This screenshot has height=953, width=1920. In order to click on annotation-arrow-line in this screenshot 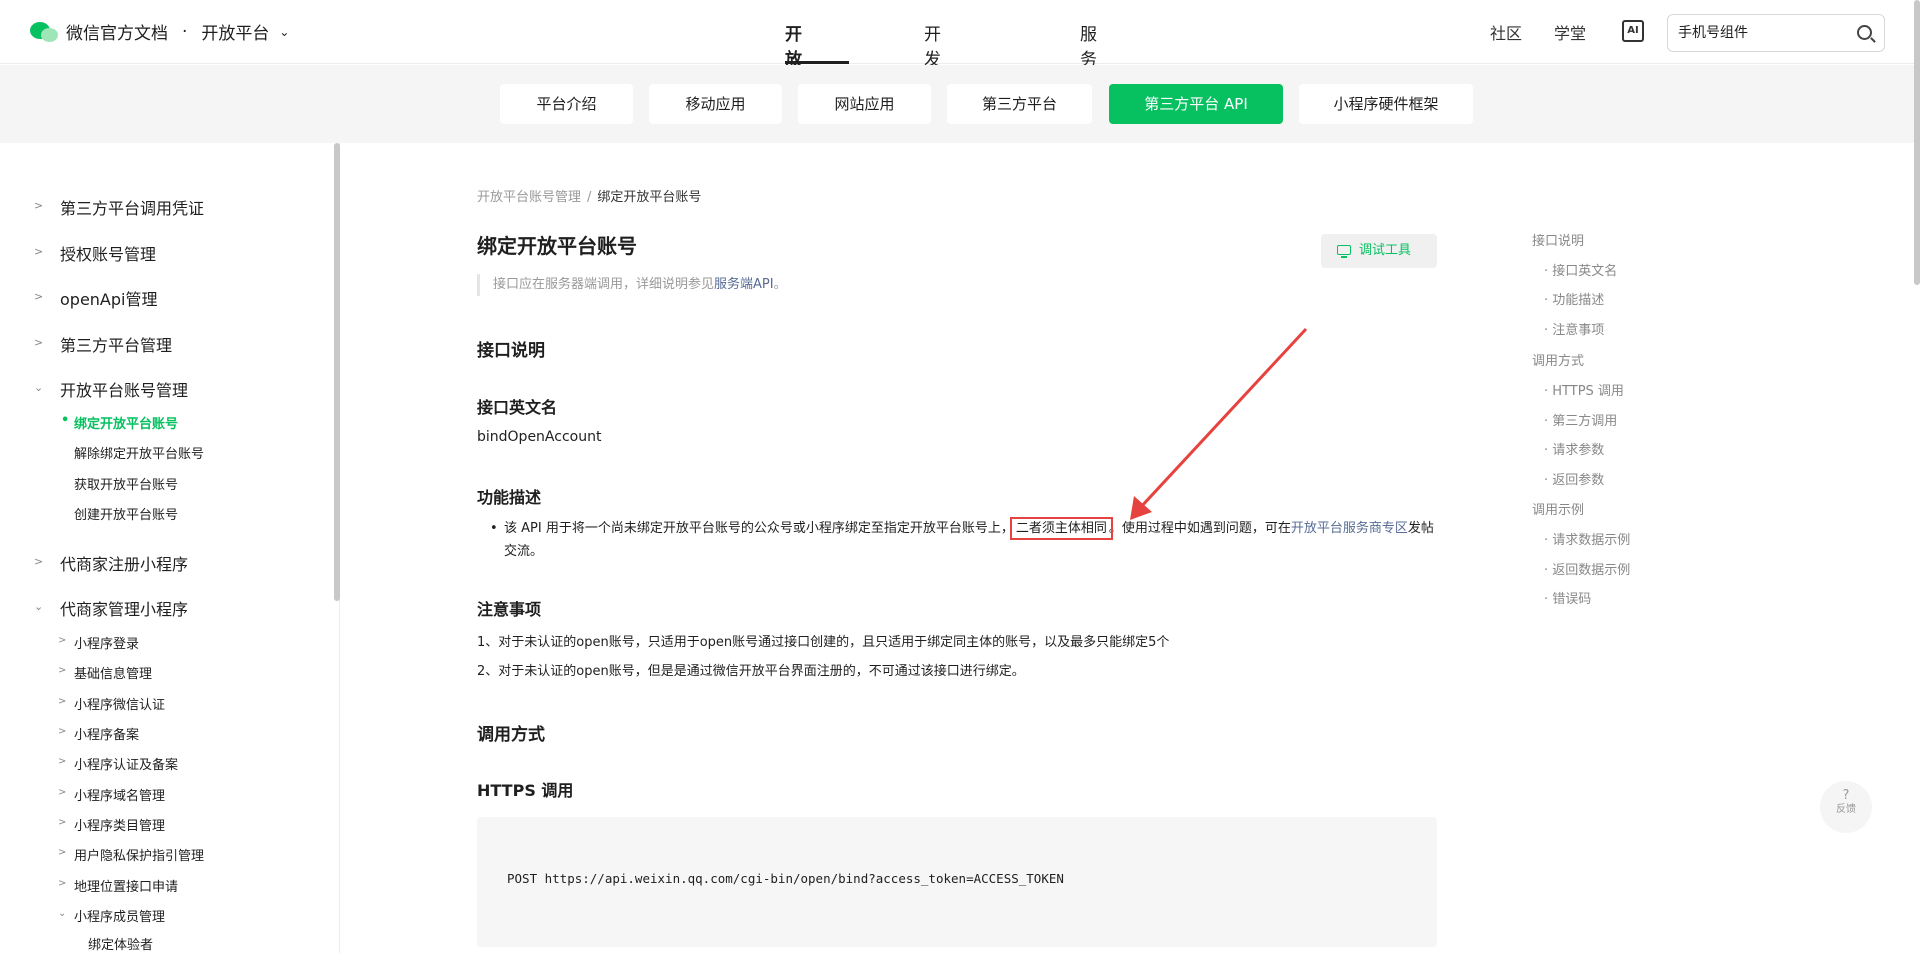, I will do `click(1223, 418)`.